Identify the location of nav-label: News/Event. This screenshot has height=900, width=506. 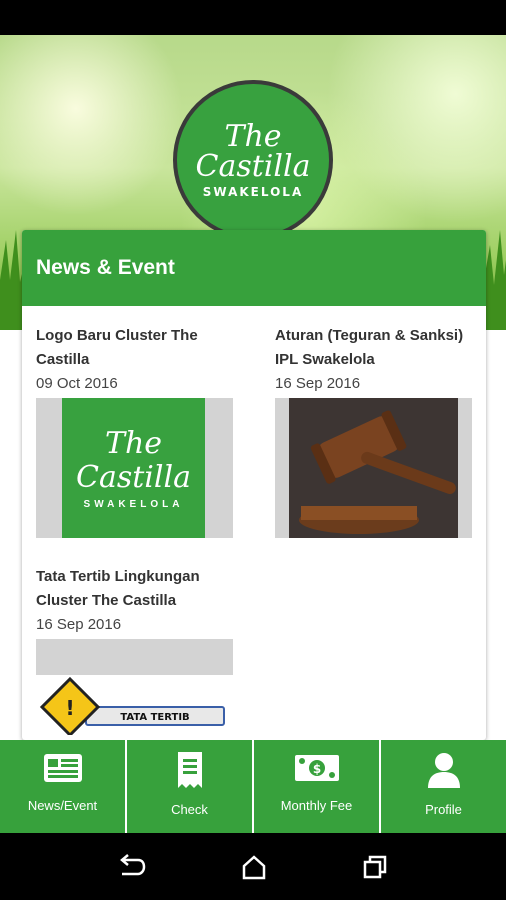
(62, 805).